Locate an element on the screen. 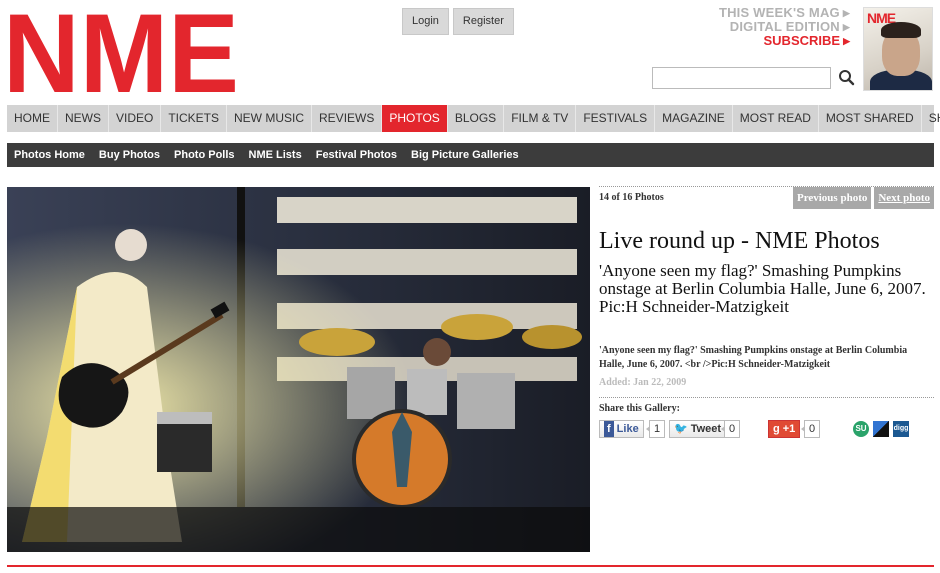 This screenshot has width=940, height=573. gallery-title: Live round up - NME Photos is located at coordinates (739, 241).